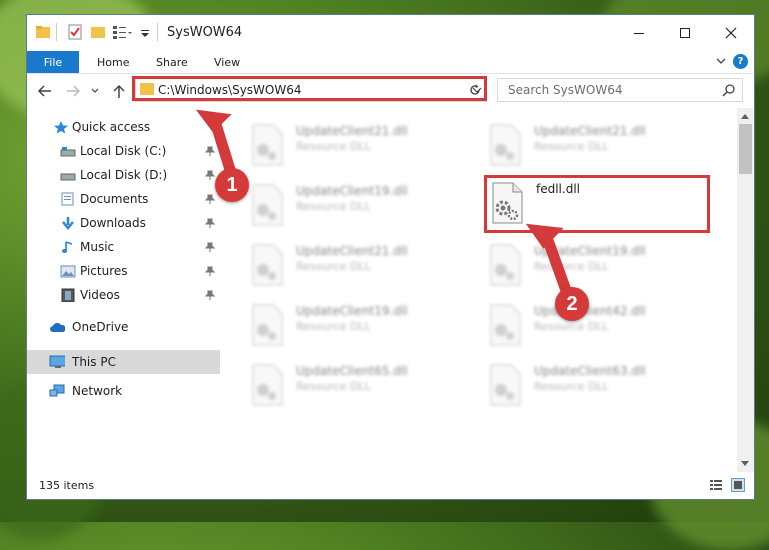 This screenshot has height=550, width=769. I want to click on step-marker-2: 2, so click(572, 304).